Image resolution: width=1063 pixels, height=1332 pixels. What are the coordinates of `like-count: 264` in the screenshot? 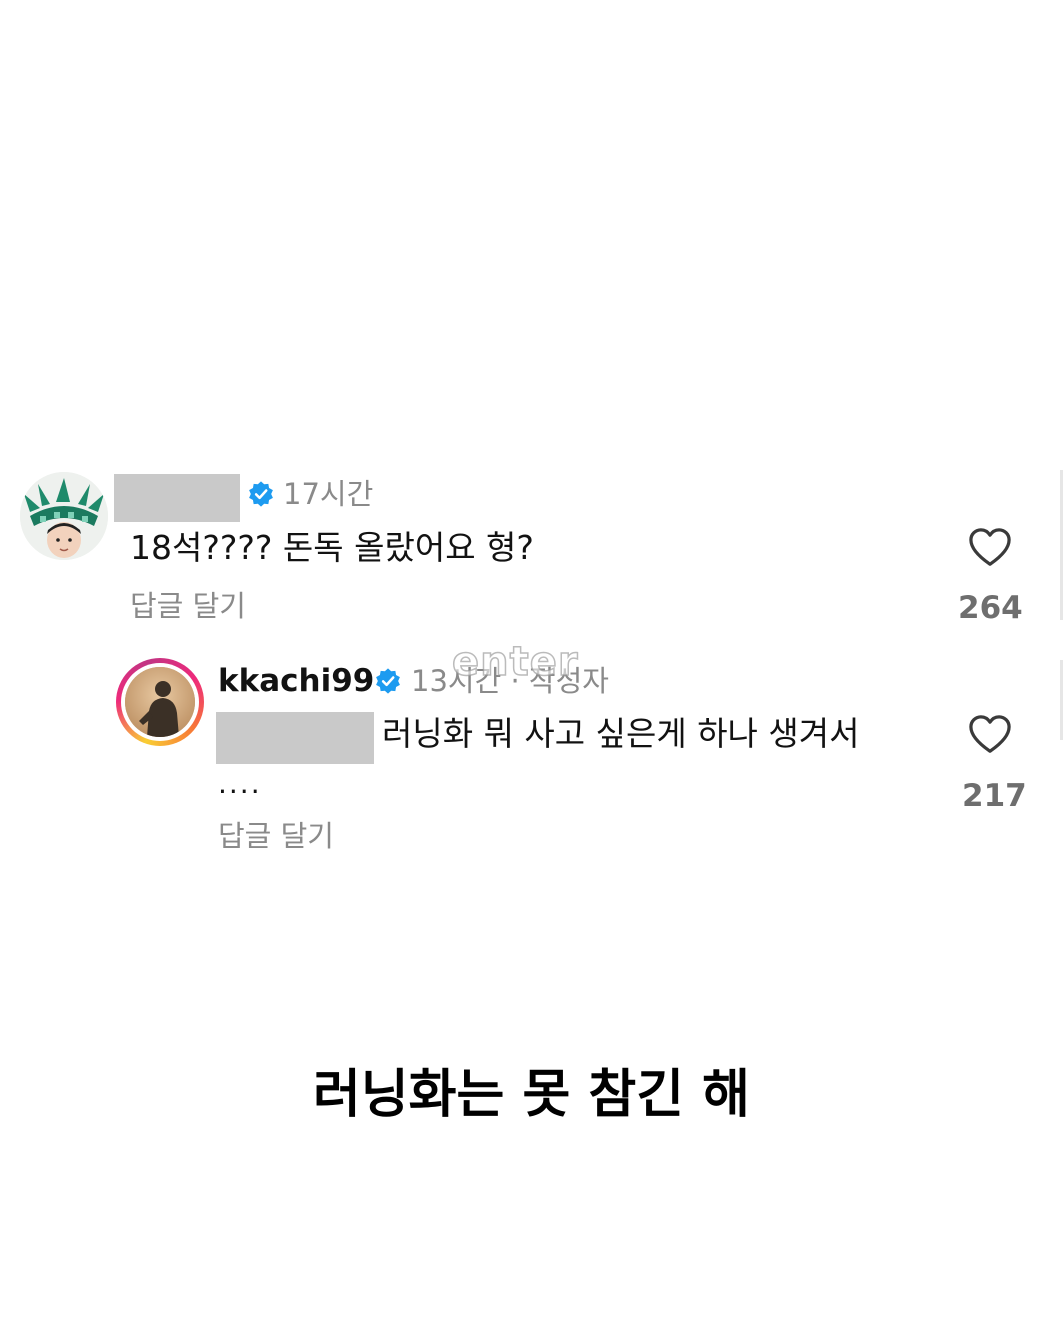 It's located at (990, 608).